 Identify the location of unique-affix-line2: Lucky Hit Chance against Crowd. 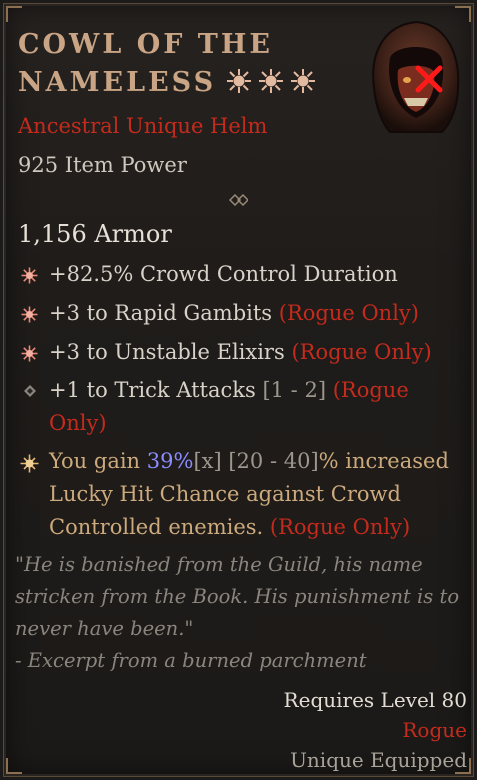
(225, 494).